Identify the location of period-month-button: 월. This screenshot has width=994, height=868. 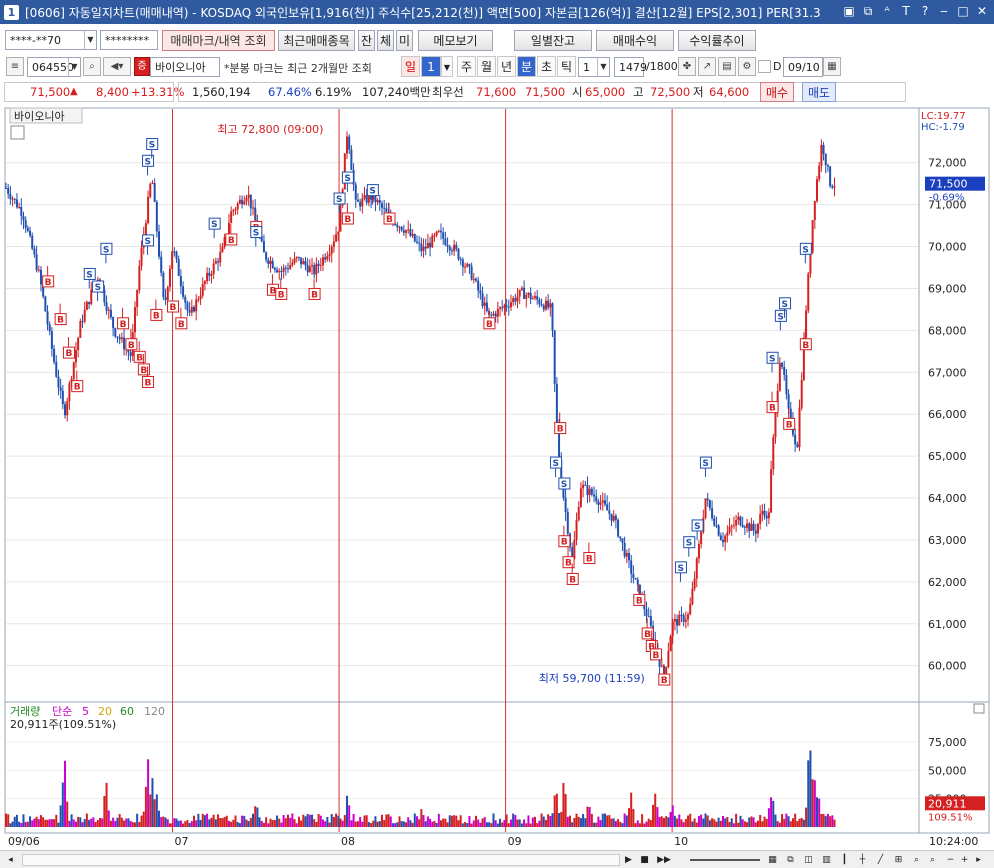
(486, 66).